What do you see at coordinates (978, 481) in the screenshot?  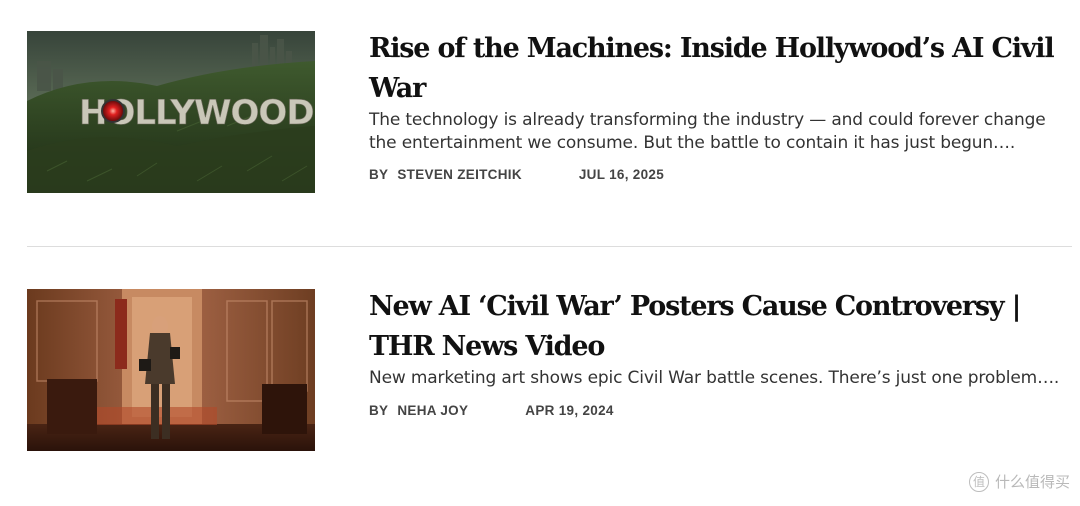 I see `smzdm-logo-icon: 值` at bounding box center [978, 481].